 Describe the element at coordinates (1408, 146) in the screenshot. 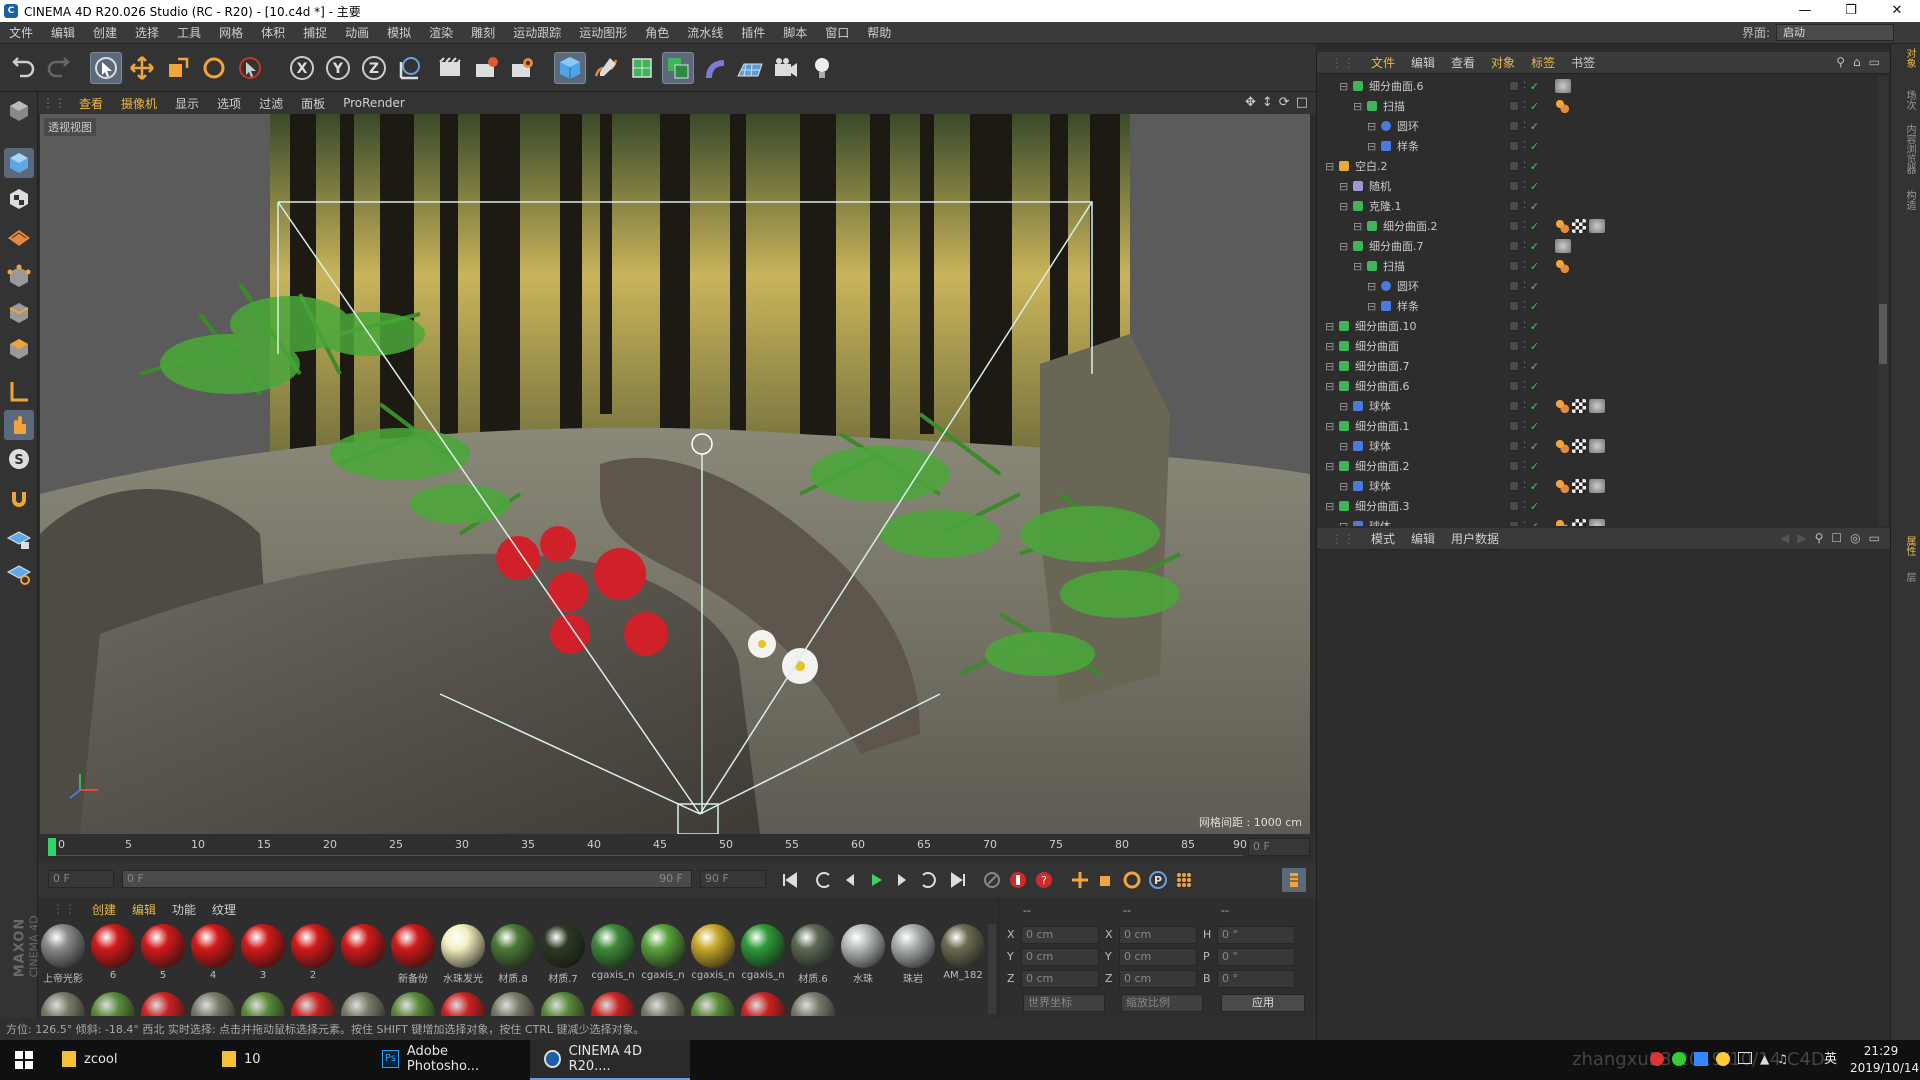

I see `object-name: 样条` at that location.